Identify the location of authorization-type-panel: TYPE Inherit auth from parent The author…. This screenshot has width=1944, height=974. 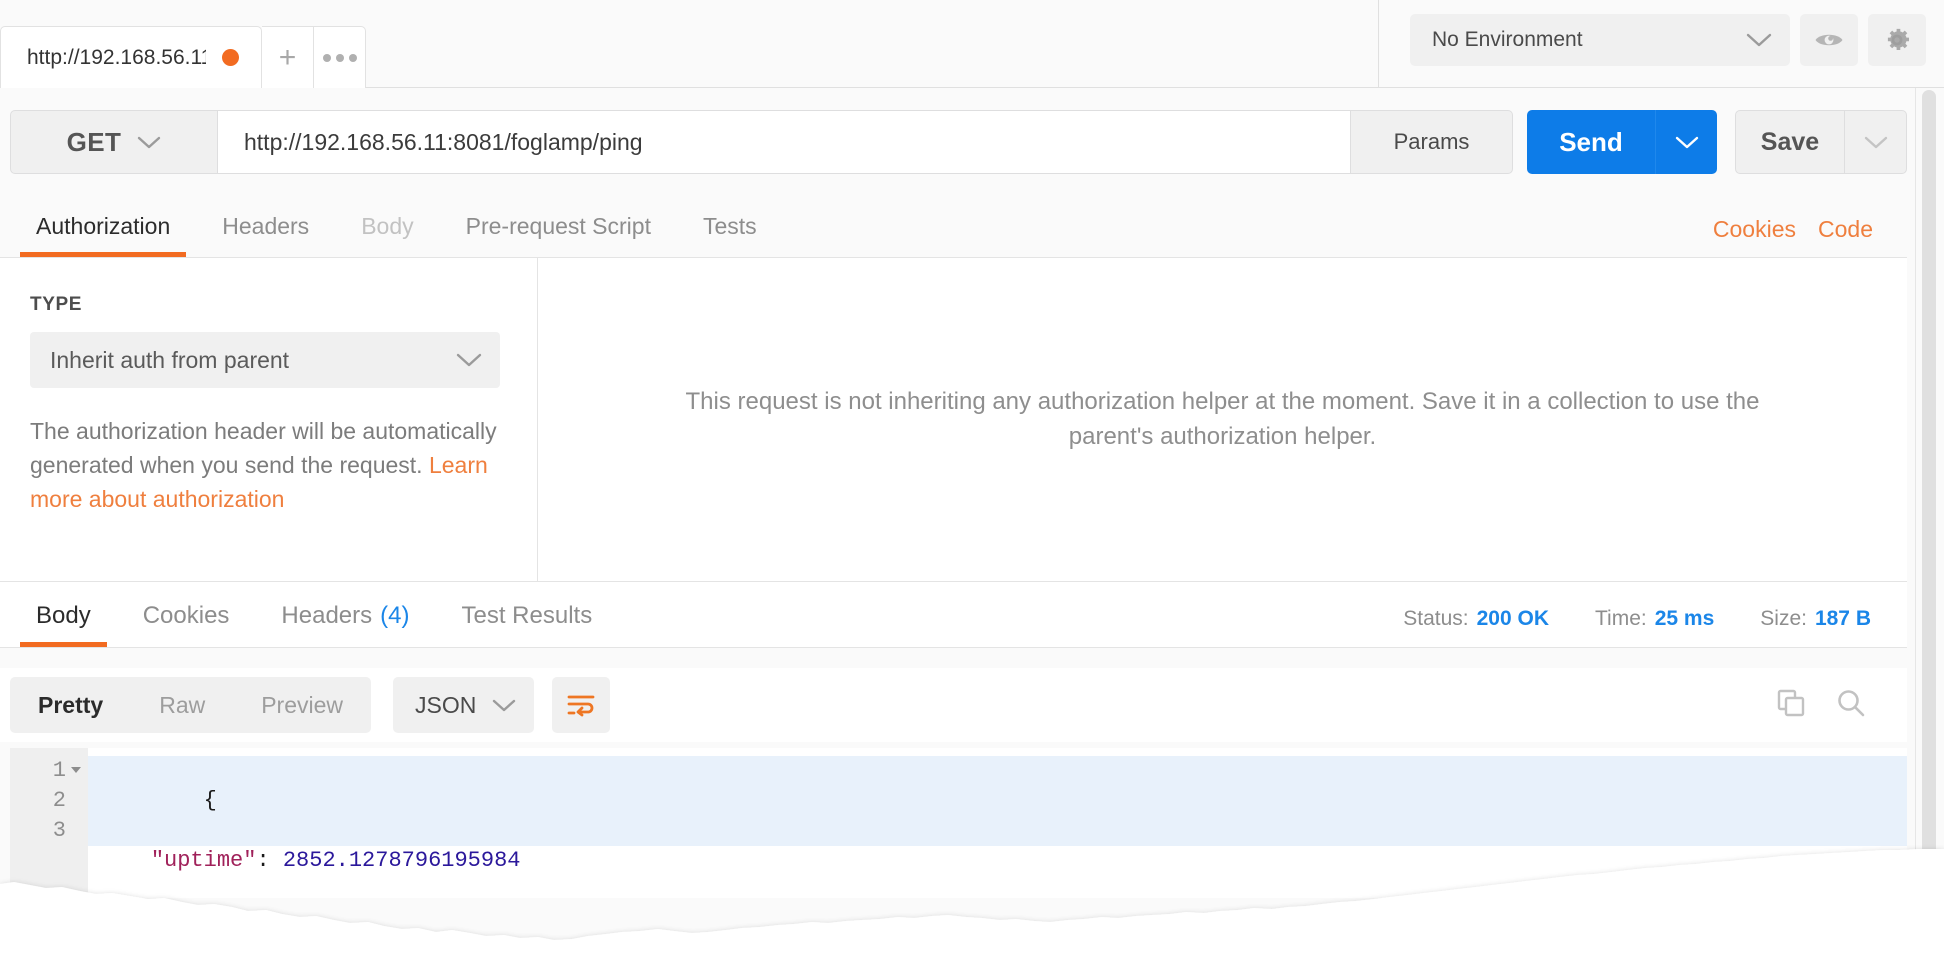
(269, 419).